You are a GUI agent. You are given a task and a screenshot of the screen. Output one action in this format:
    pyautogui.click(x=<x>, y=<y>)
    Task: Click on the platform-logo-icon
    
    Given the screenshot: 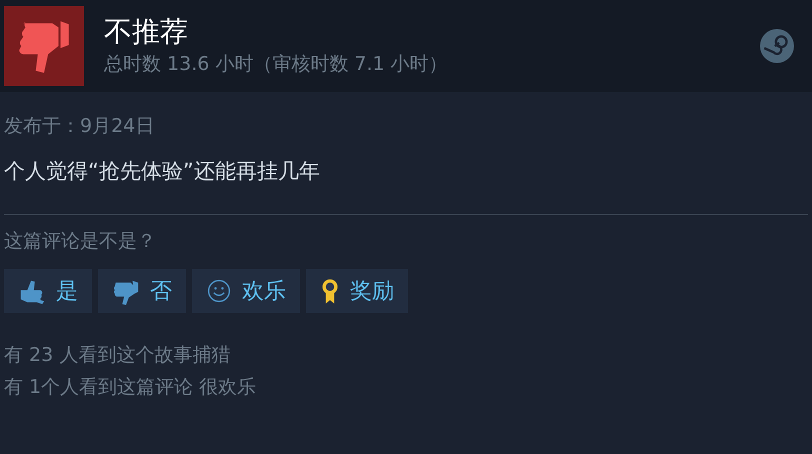 What is the action you would take?
    pyautogui.click(x=777, y=46)
    